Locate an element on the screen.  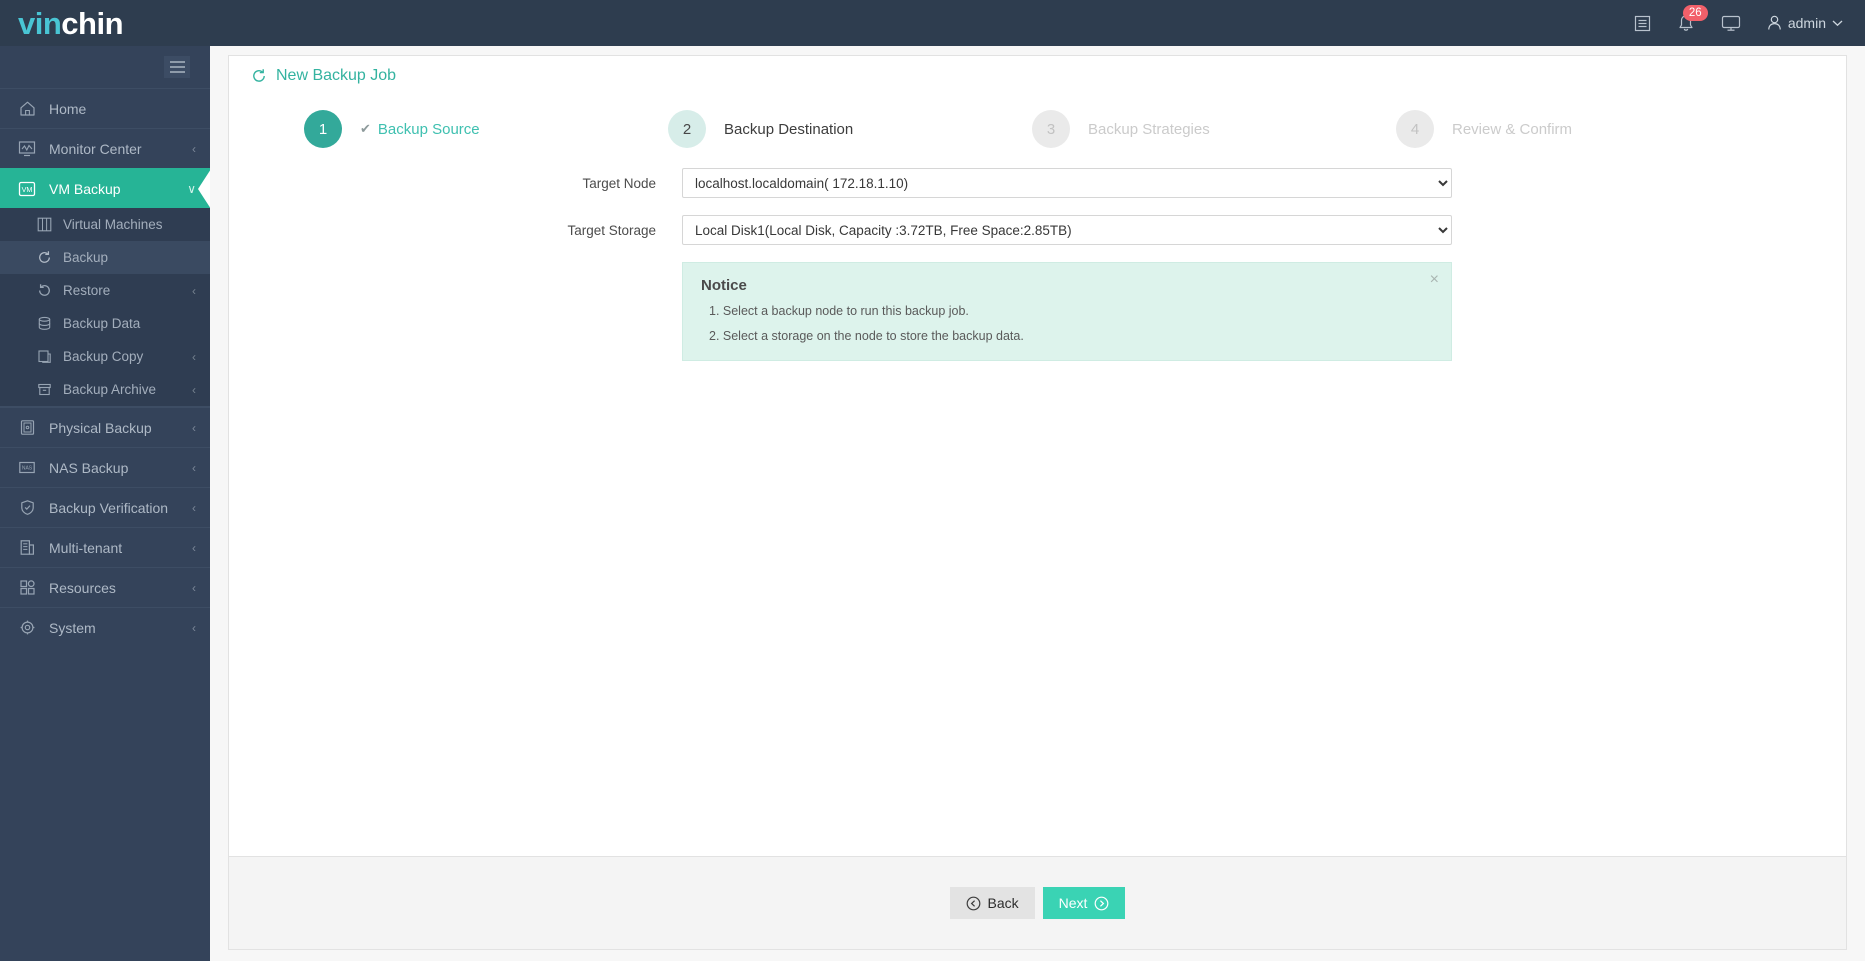
logo-part-one: vin is located at coordinates (40, 23).